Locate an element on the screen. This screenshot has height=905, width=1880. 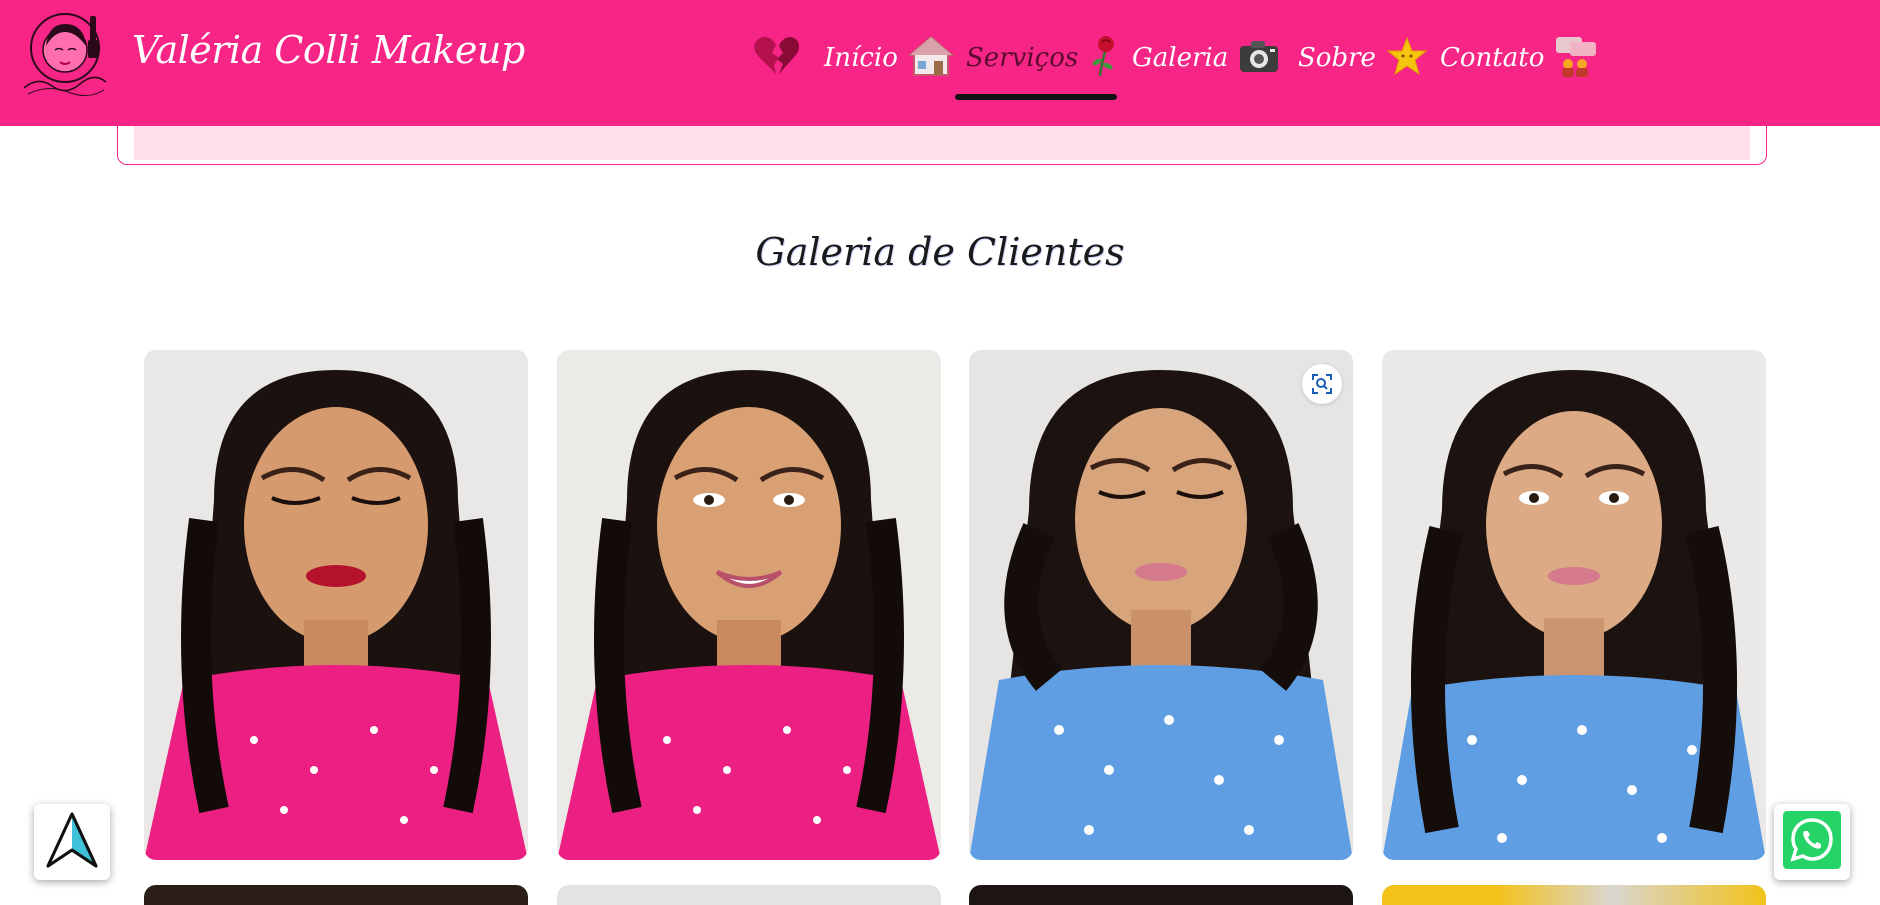
zoom-icon is located at coordinates (1322, 384).